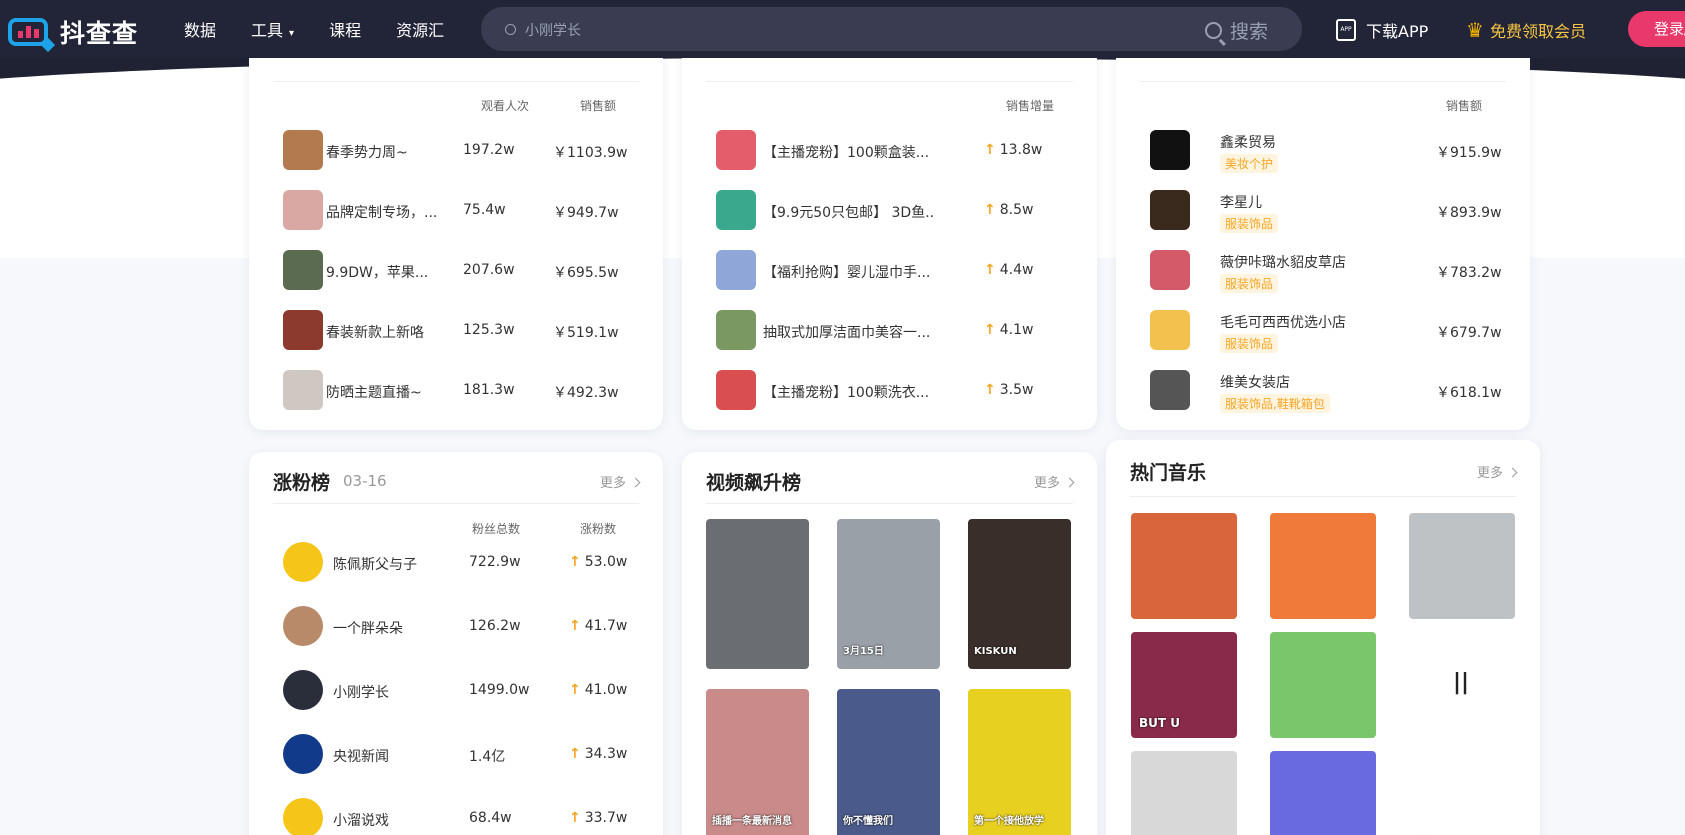 Image resolution: width=1685 pixels, height=835 pixels. Describe the element at coordinates (456, 756) in the screenshot. I see `table-row: 央视新闻 1.4亿 ↑ 34.3w` at that location.